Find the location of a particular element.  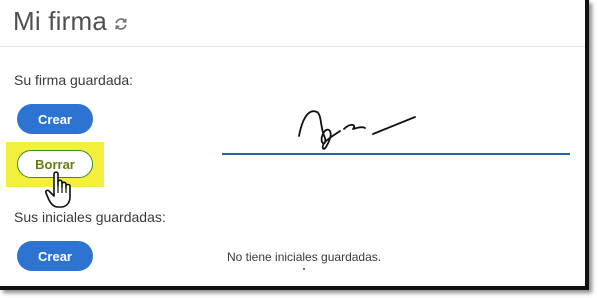

signature-baseline is located at coordinates (396, 154).